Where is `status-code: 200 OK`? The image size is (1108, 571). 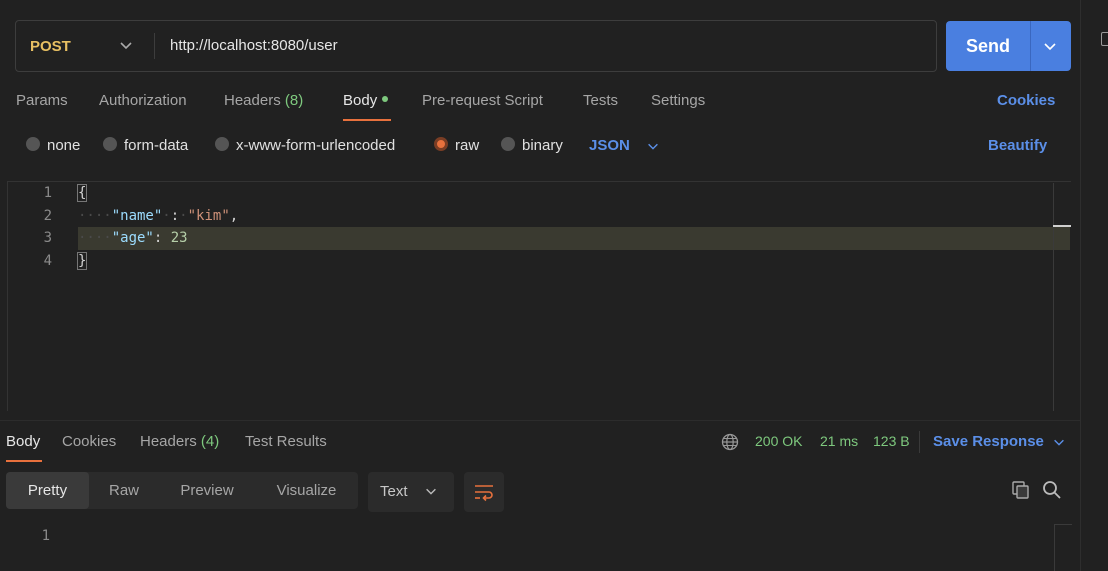 status-code: 200 OK is located at coordinates (778, 441).